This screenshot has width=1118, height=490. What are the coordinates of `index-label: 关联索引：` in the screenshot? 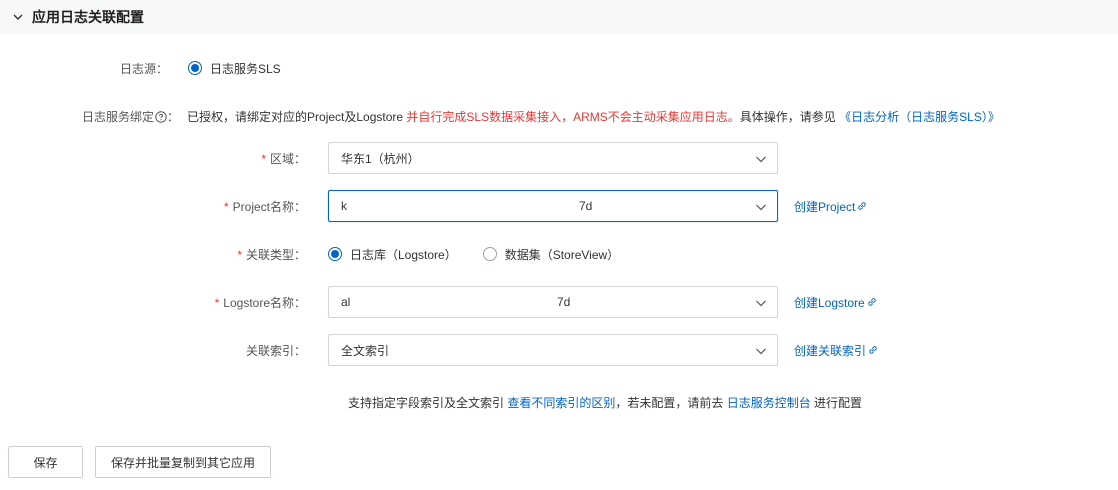 It's located at (275, 350).